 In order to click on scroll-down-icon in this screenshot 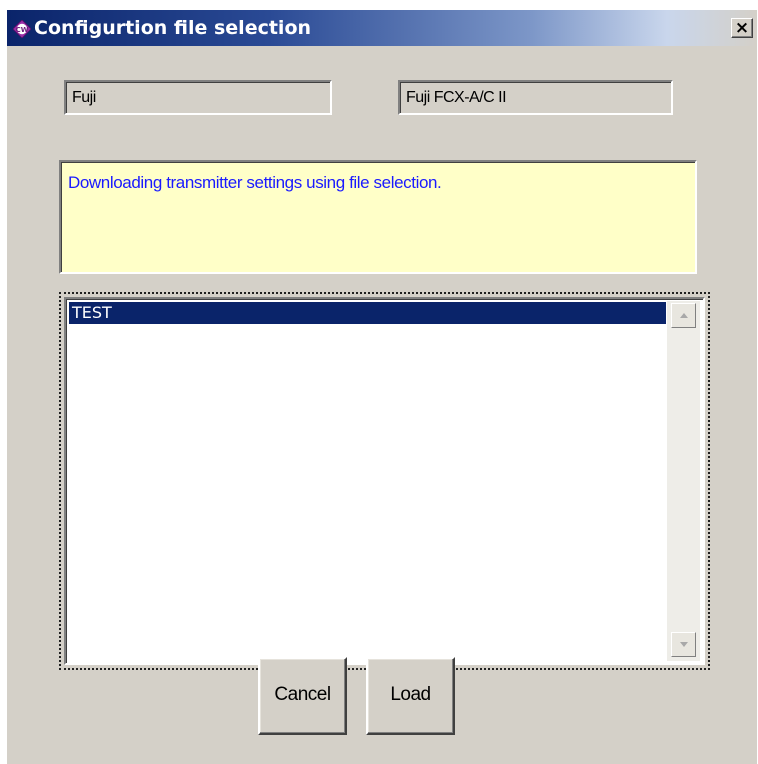, I will do `click(684, 644)`.